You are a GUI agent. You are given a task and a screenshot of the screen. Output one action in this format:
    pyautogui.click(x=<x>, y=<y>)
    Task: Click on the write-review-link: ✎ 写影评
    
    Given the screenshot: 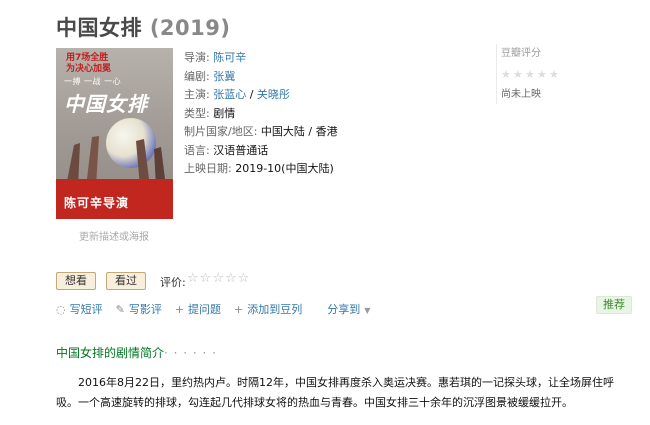 What is the action you would take?
    pyautogui.click(x=139, y=309)
    